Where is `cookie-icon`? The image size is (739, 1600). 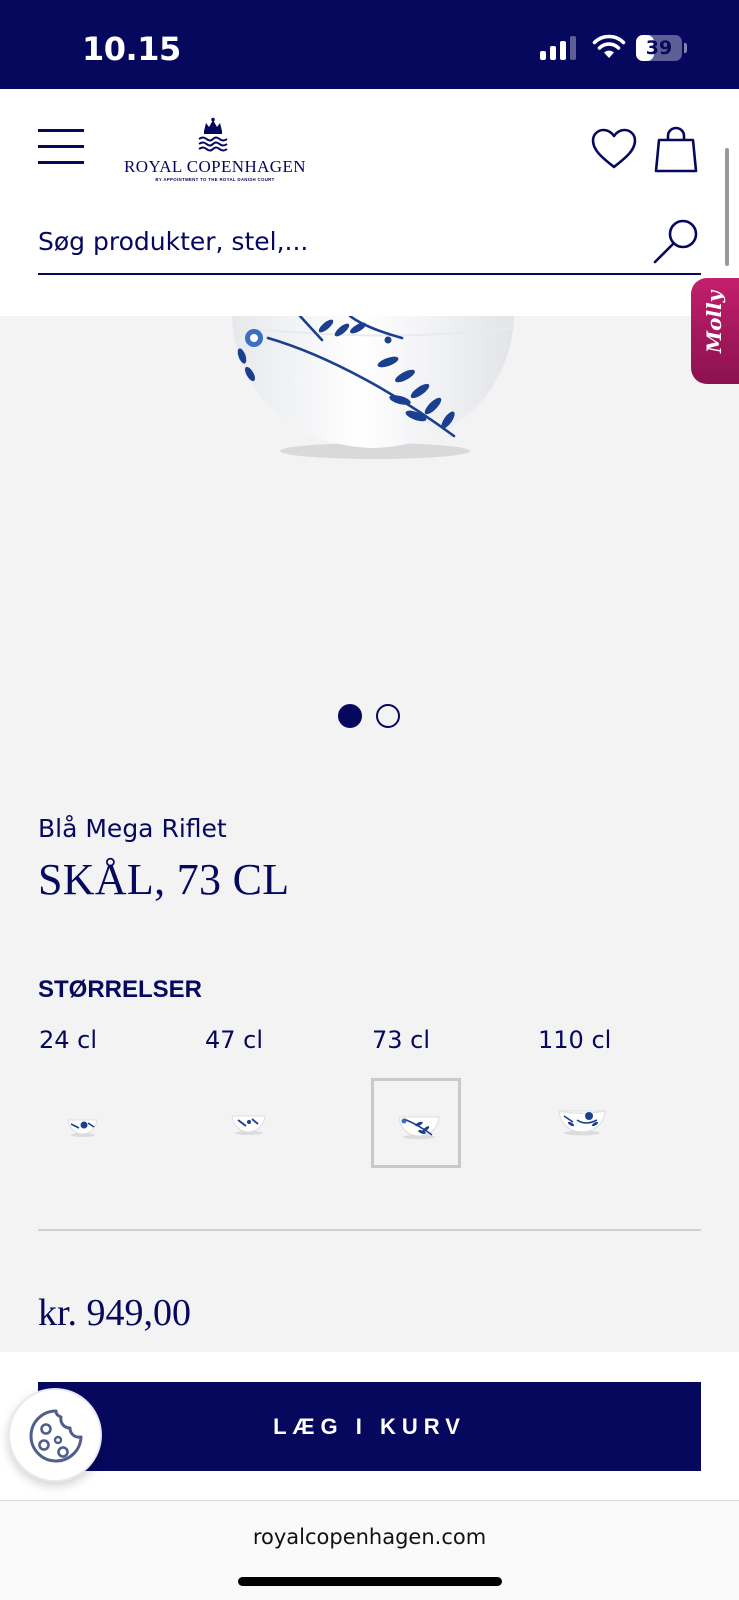 cookie-icon is located at coordinates (56, 1436).